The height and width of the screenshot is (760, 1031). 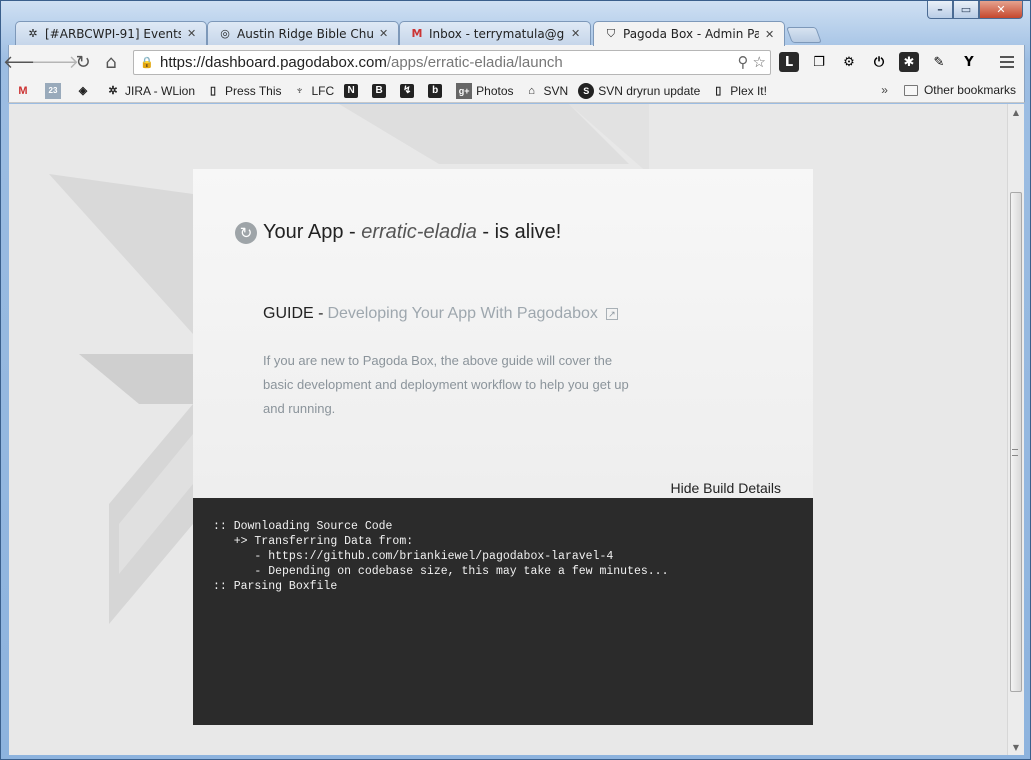 I want to click on bookmark-calendar: 23, so click(x=55, y=90).